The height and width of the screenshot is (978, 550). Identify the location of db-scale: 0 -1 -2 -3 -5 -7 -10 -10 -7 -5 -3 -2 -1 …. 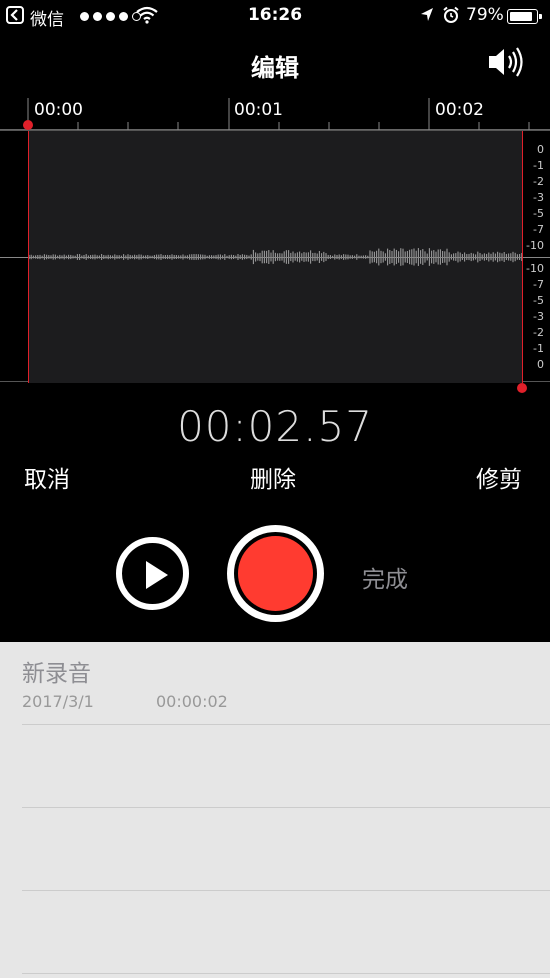
(536, 257).